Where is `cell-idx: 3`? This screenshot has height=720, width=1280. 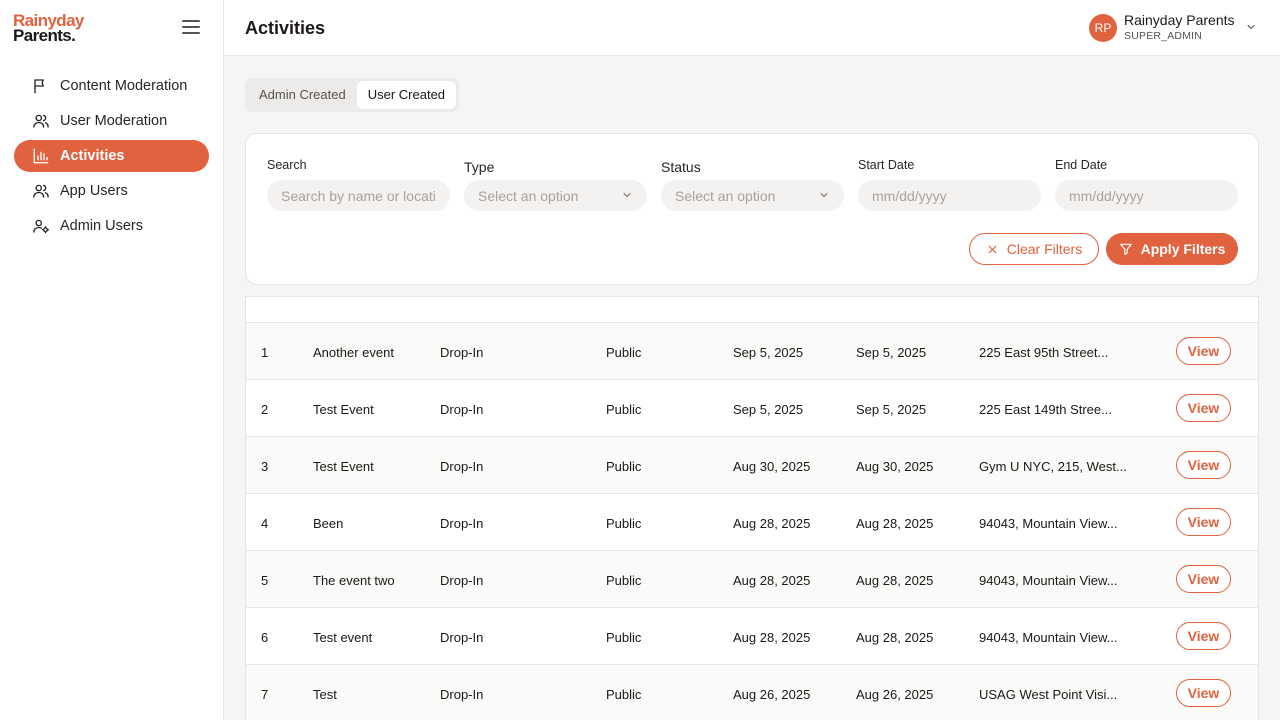 cell-idx: 3 is located at coordinates (265, 466).